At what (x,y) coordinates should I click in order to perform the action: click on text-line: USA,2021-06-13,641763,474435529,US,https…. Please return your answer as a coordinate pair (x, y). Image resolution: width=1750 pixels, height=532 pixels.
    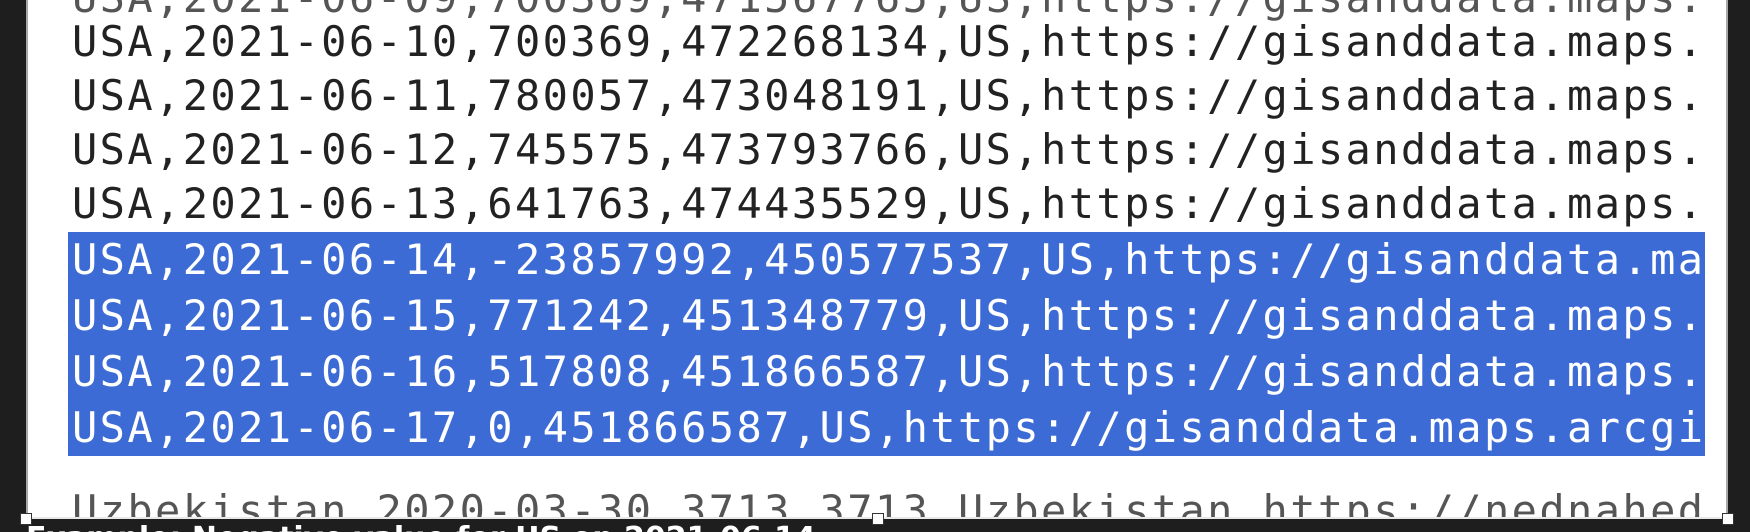
    Looking at the image, I should click on (889, 203).